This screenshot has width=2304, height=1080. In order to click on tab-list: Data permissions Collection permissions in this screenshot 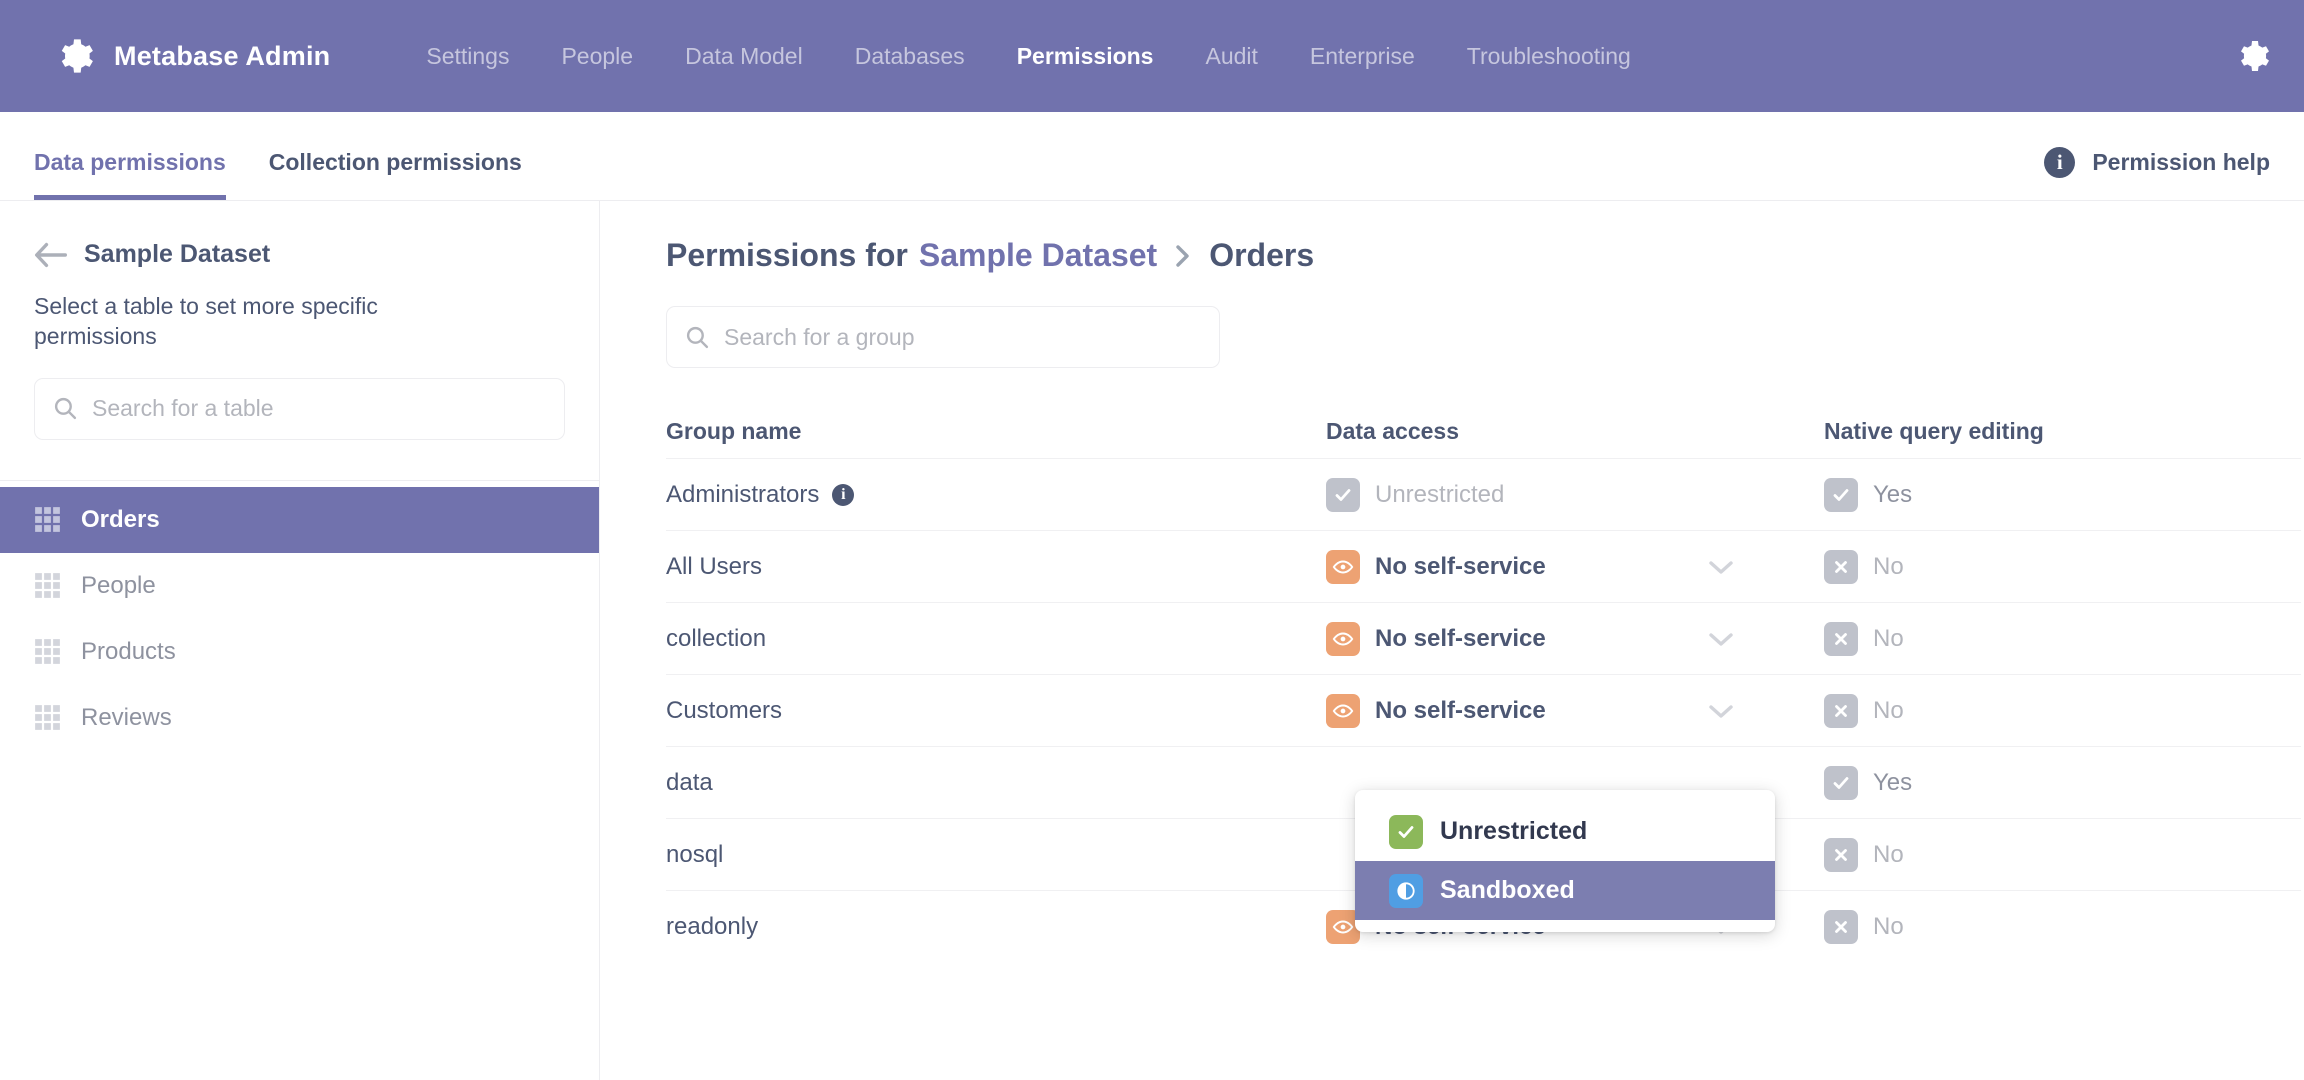, I will do `click(261, 174)`.